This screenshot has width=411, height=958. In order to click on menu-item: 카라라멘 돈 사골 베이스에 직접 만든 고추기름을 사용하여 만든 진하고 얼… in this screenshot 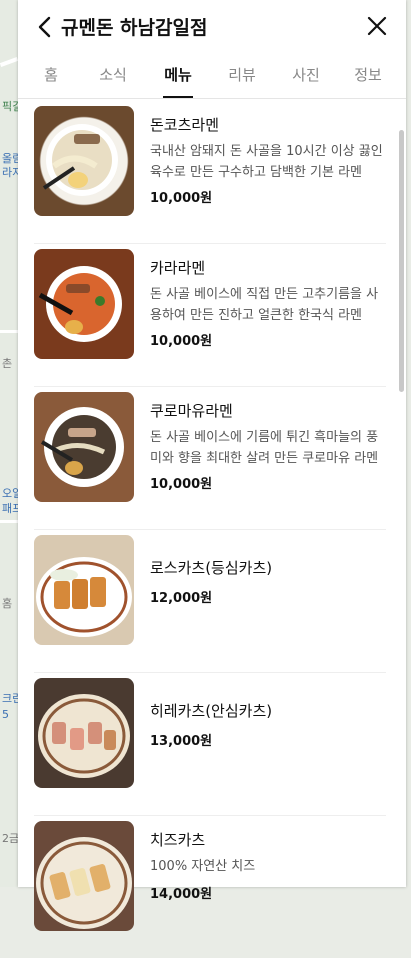, I will do `click(210, 315)`.